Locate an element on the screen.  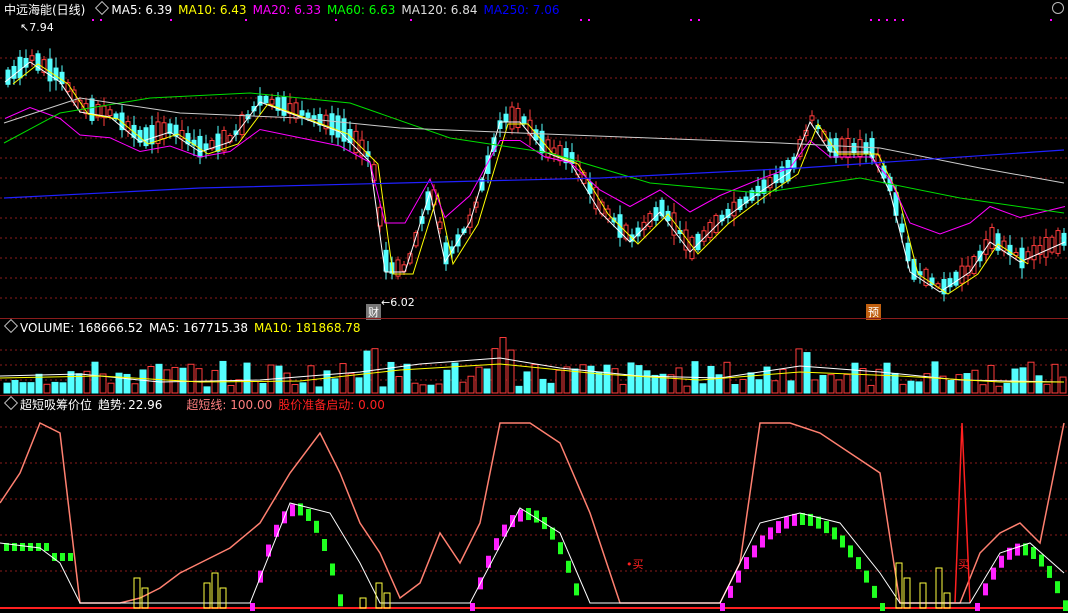
ma-legend-item: MA20: 6.33 is located at coordinates (286, 10).